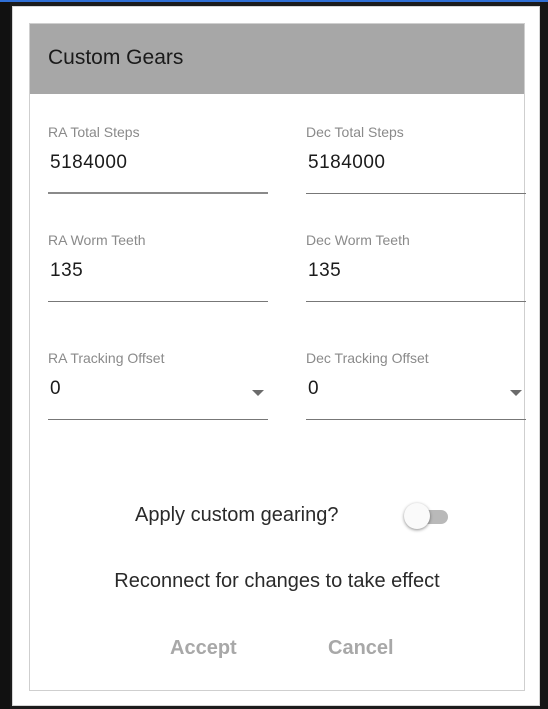 The height and width of the screenshot is (709, 548). What do you see at coordinates (416, 159) in the screenshot?
I see `dec-total-steps-field: Dec Total Steps 5184000` at bounding box center [416, 159].